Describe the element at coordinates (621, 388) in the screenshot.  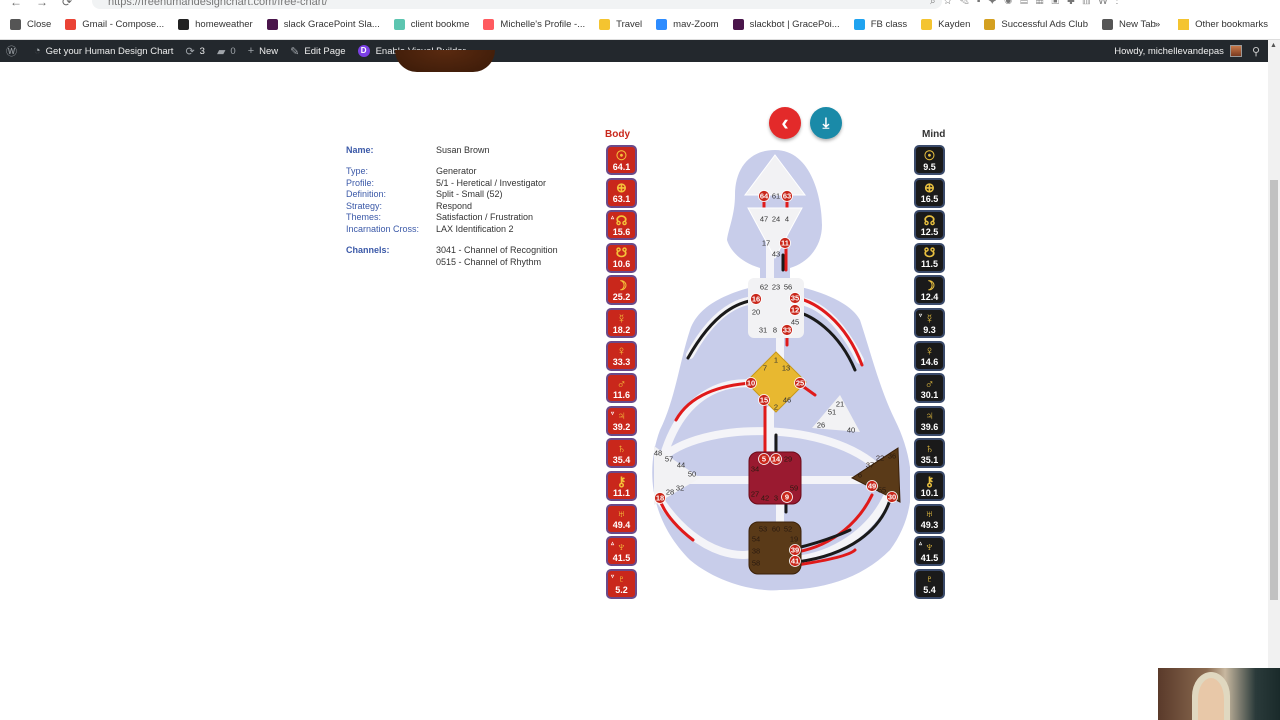
I see `body-planet-mars: ♂ 11.6` at that location.